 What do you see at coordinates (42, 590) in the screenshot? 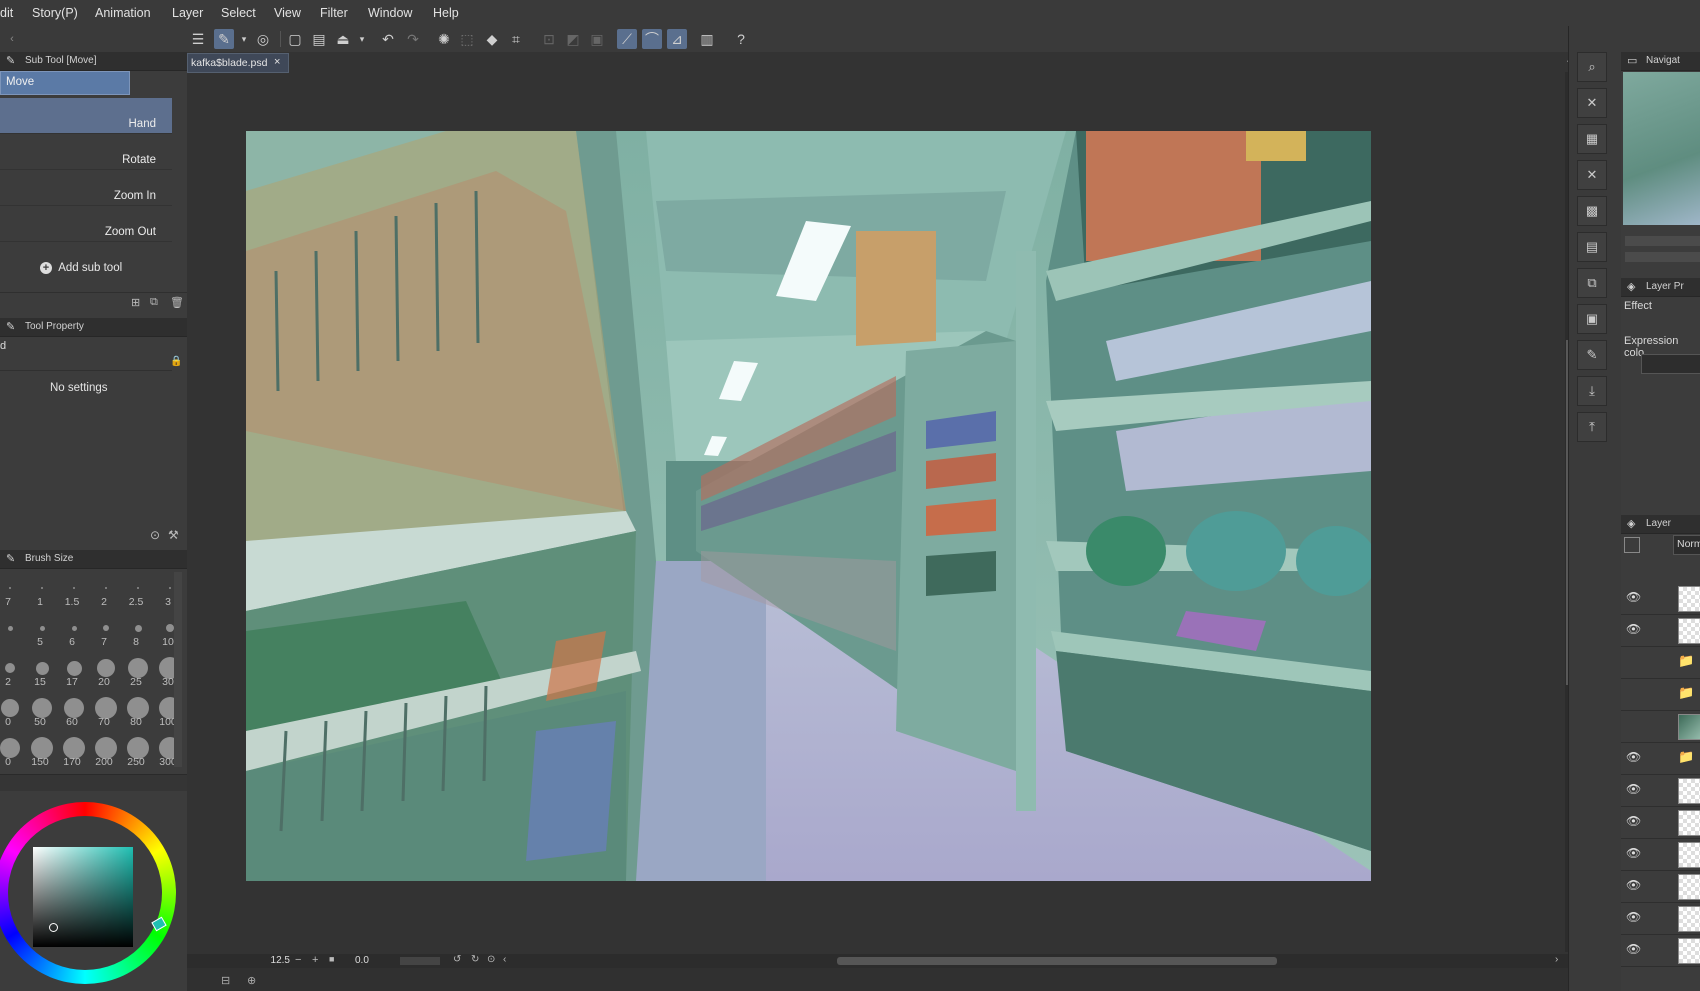
I see `brush-size-cell: 1` at bounding box center [42, 590].